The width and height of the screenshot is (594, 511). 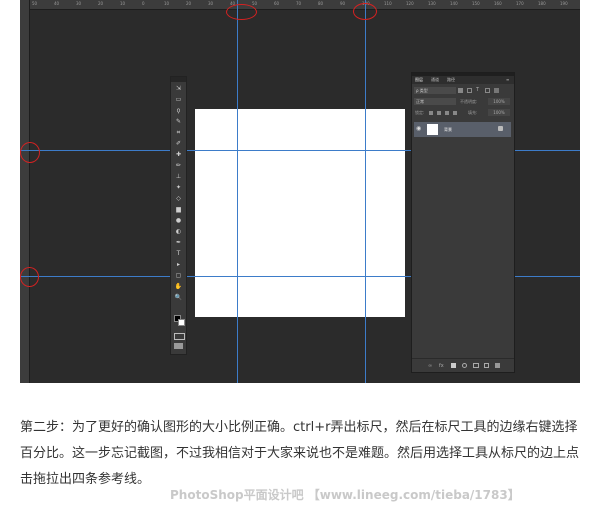 What do you see at coordinates (435, 80) in the screenshot?
I see `tab-channels: 通道` at bounding box center [435, 80].